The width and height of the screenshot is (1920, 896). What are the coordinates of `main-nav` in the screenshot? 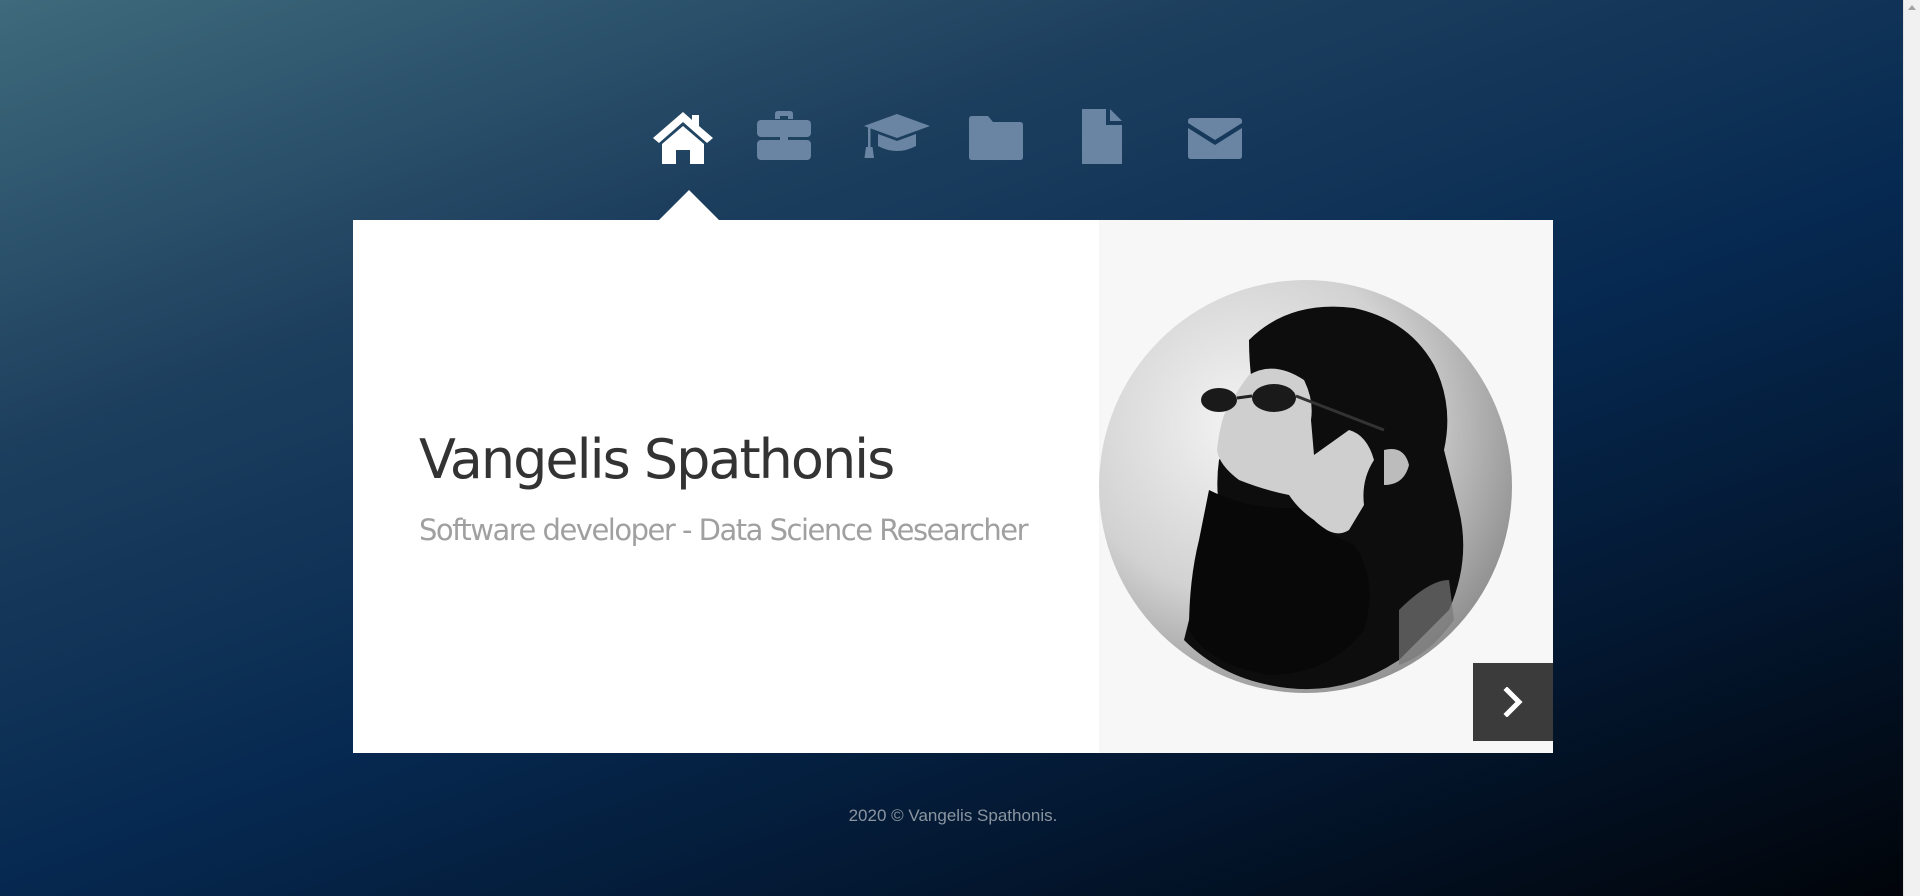 It's located at (960, 139).